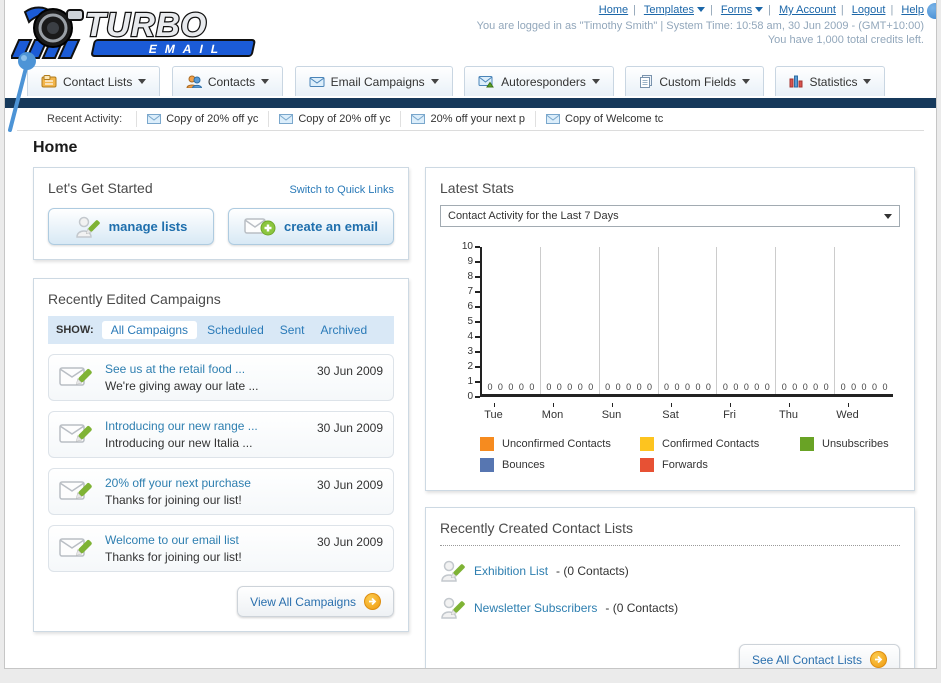  I want to click on autoresponders-icon, so click(486, 82).